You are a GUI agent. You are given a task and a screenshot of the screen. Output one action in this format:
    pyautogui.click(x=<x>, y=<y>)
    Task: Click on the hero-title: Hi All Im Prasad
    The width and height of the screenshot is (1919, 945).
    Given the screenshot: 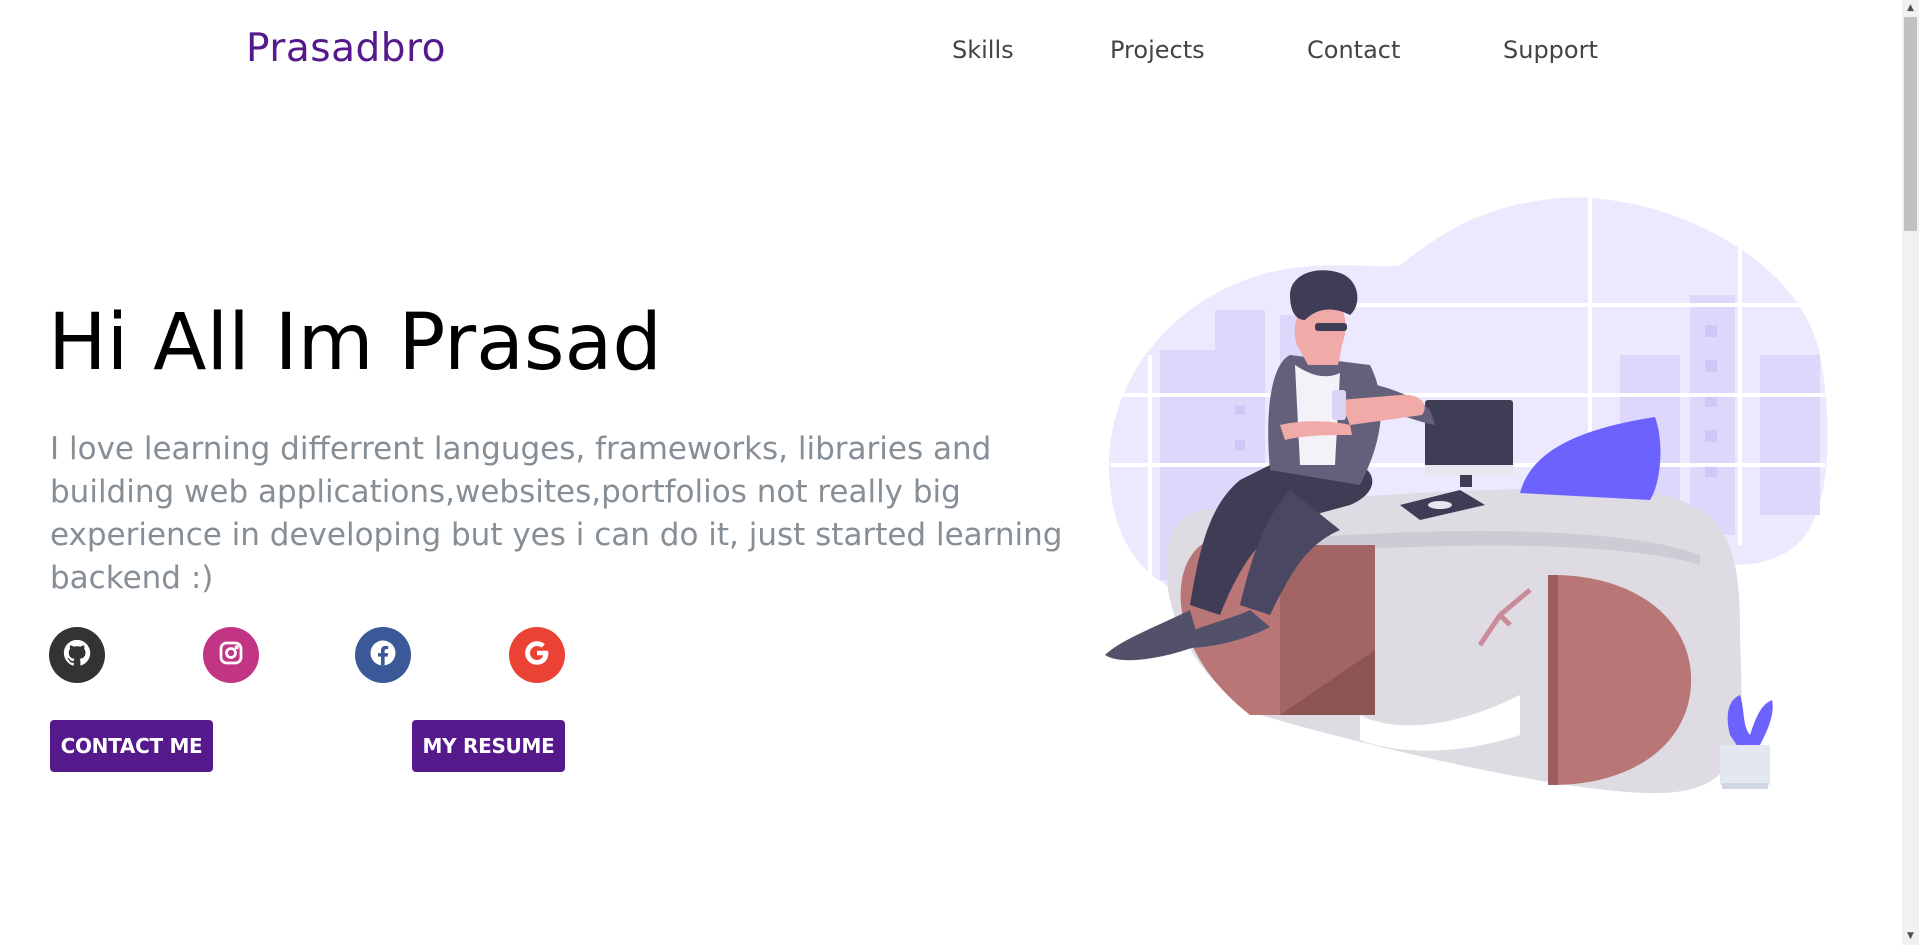 What is the action you would take?
    pyautogui.click(x=355, y=343)
    